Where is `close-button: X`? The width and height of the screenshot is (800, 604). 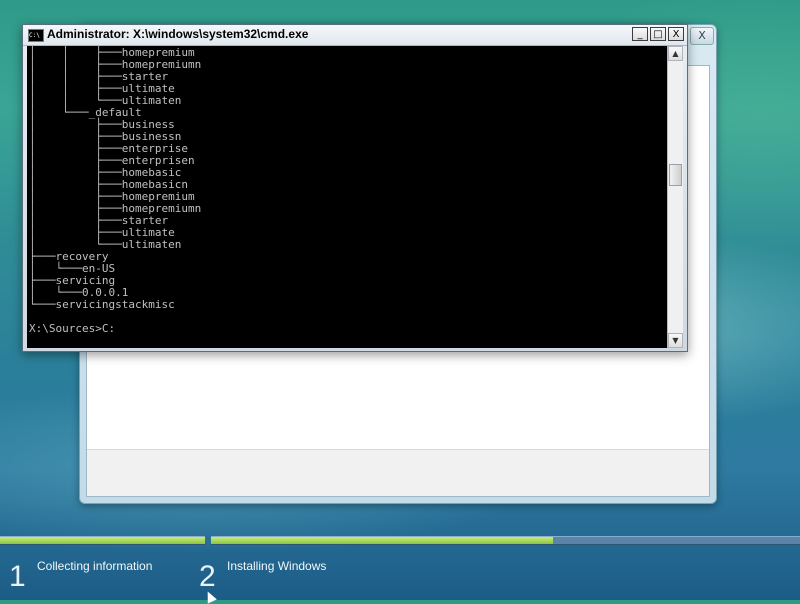 close-button: X is located at coordinates (676, 34).